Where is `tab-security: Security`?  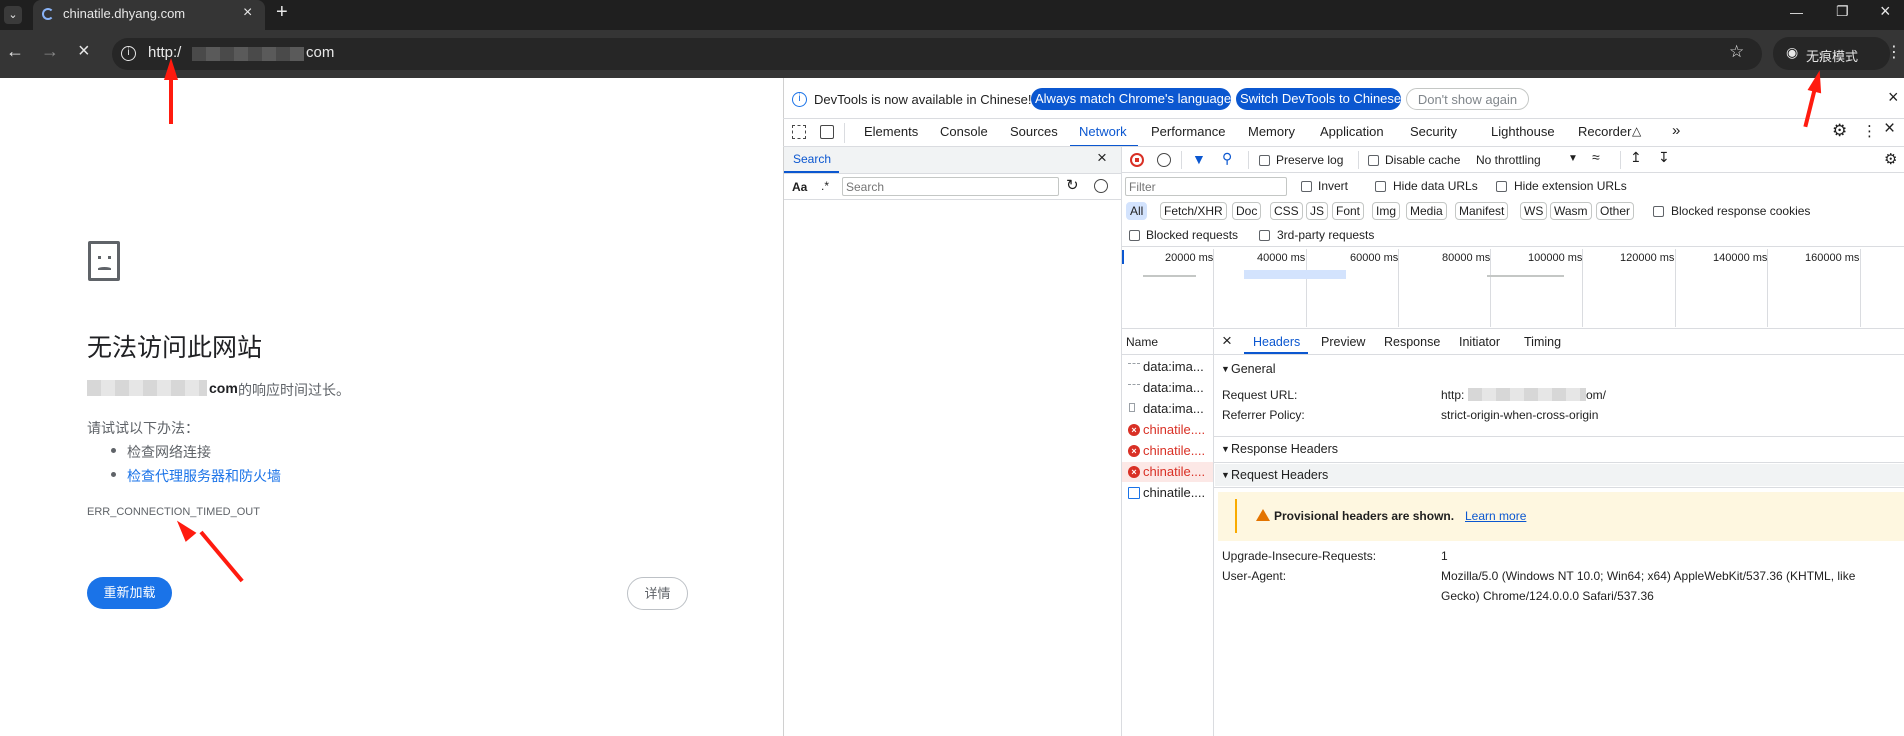
tab-security: Security is located at coordinates (1433, 131).